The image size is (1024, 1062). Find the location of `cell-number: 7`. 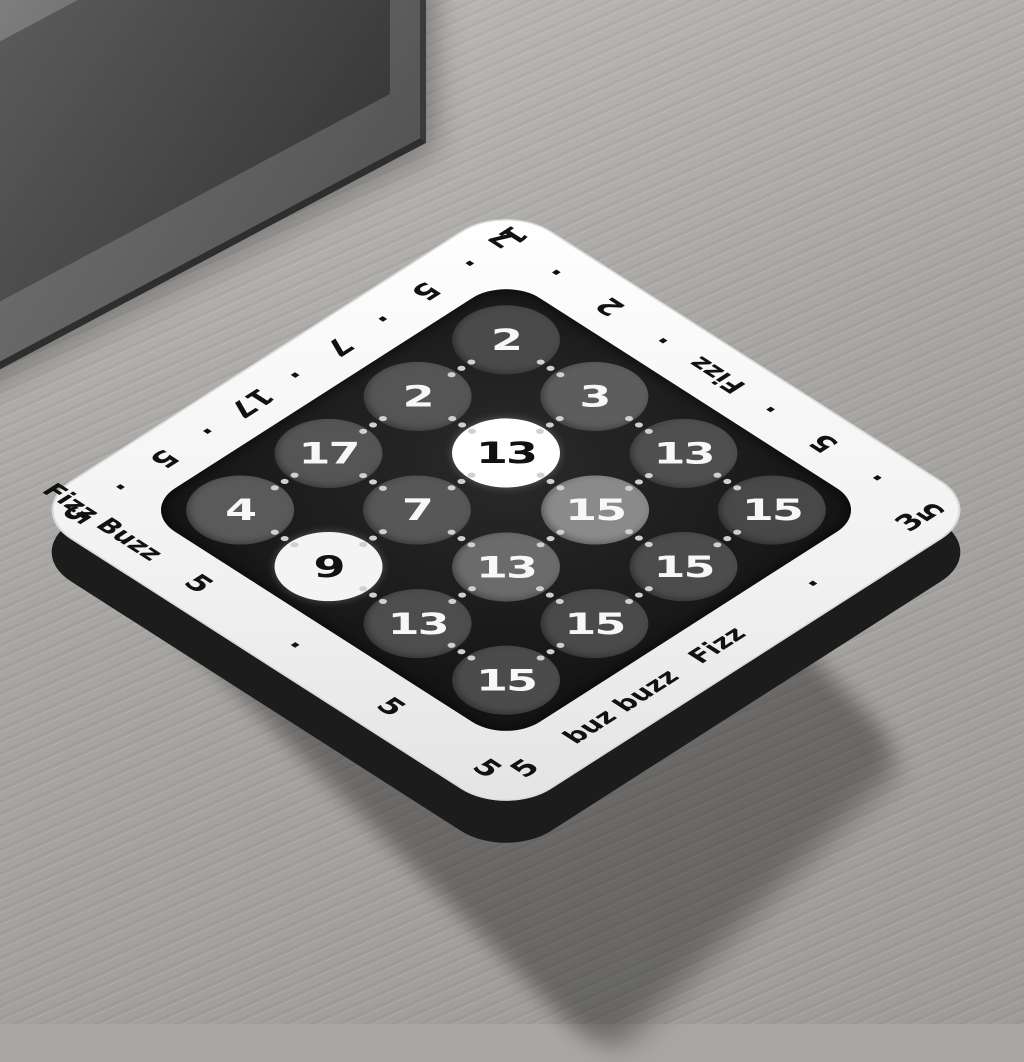

cell-number: 7 is located at coordinates (417, 510).